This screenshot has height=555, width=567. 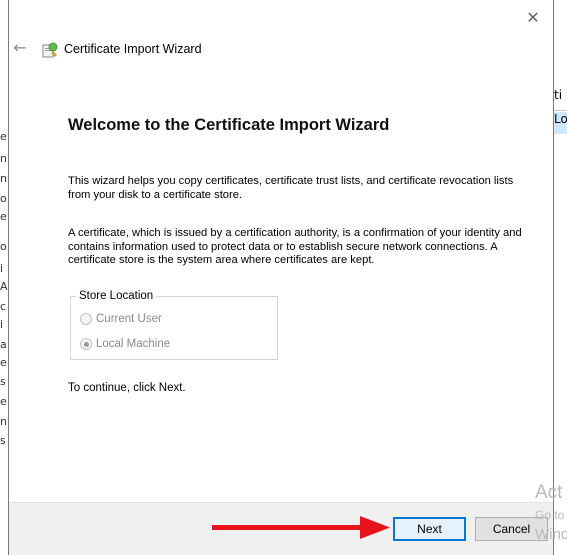 What do you see at coordinates (116, 296) in the screenshot?
I see `store-location-legend: Store Location` at bounding box center [116, 296].